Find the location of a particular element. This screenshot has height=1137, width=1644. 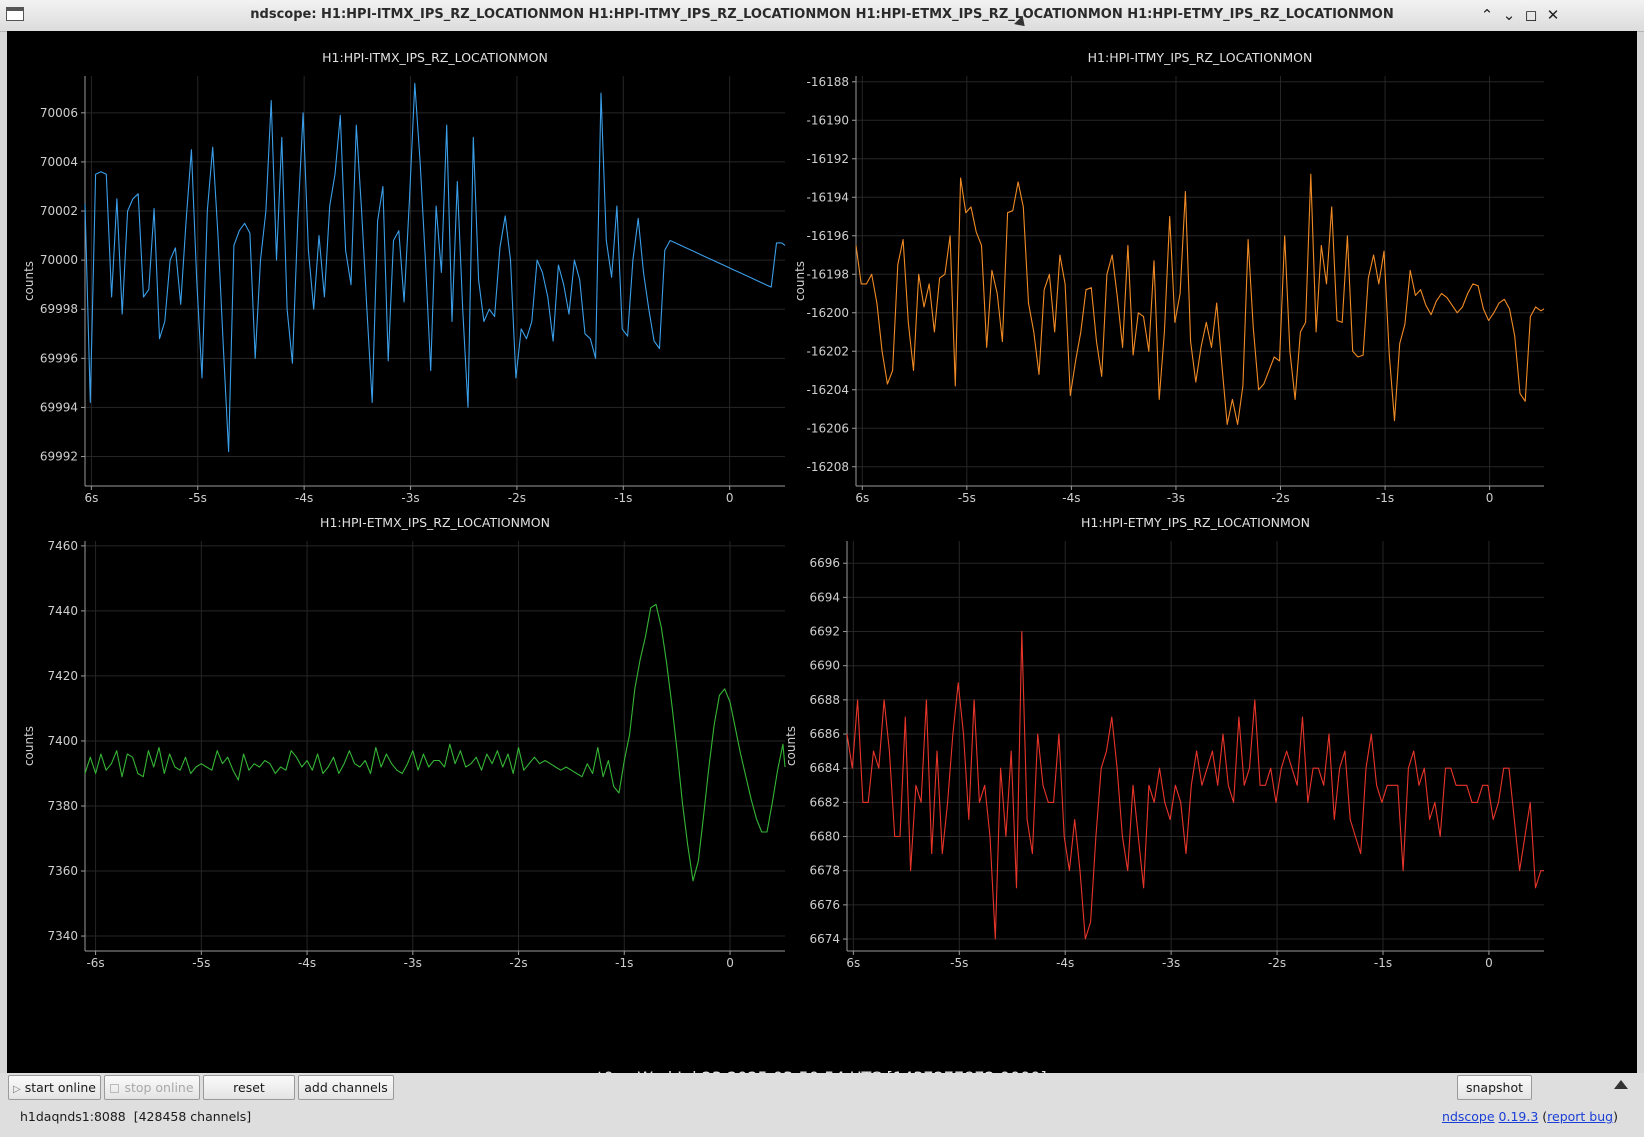

report-bug-link: report bug is located at coordinates (1580, 1116).